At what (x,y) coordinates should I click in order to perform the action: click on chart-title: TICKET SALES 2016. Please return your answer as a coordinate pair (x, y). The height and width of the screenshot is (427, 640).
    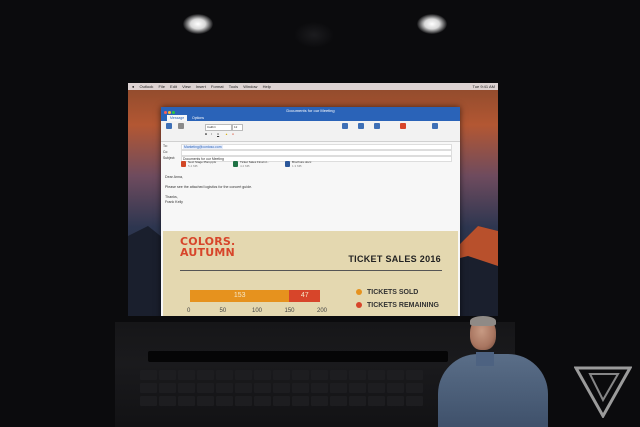
    Looking at the image, I should click on (394, 259).